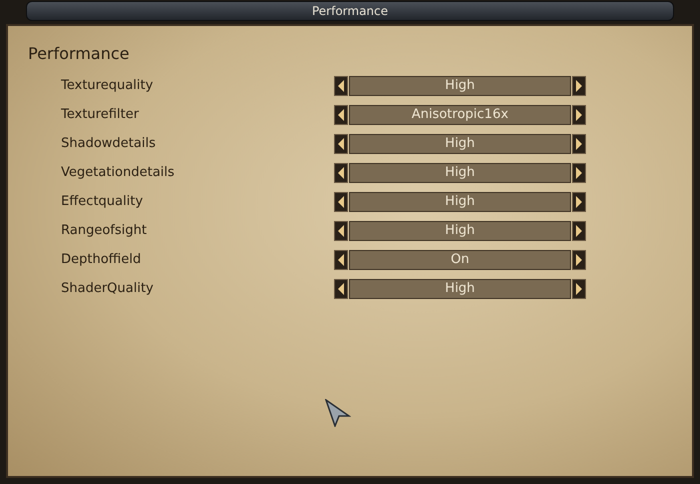 This screenshot has height=484, width=700. I want to click on setting-label: Effectquality, so click(102, 202).